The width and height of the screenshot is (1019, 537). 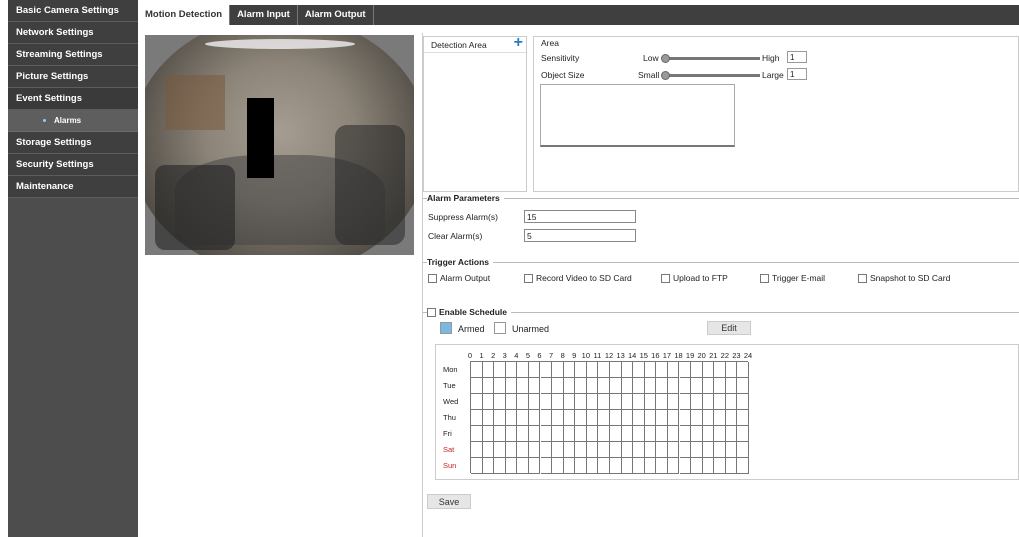 I want to click on sidebar-item-security-settings: Security Settings, so click(x=73, y=165).